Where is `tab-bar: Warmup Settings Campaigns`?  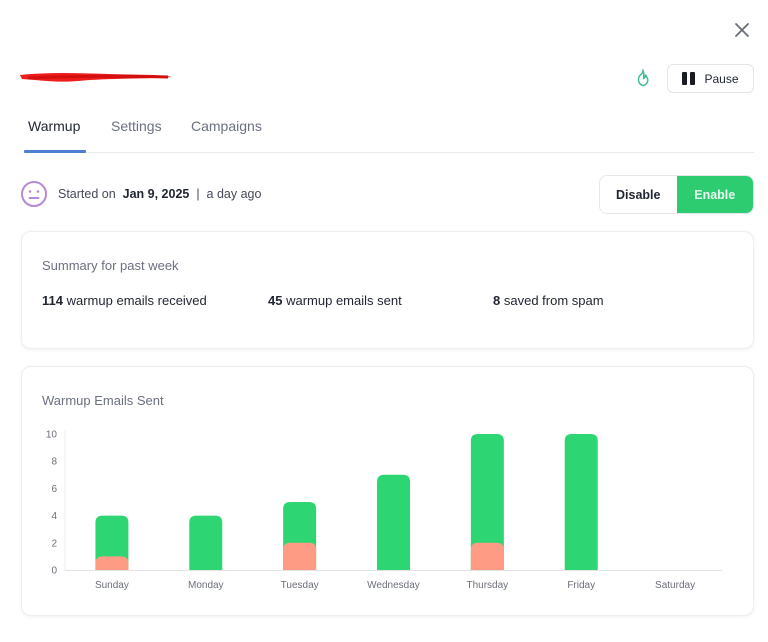
tab-bar: Warmup Settings Campaigns is located at coordinates (389, 131).